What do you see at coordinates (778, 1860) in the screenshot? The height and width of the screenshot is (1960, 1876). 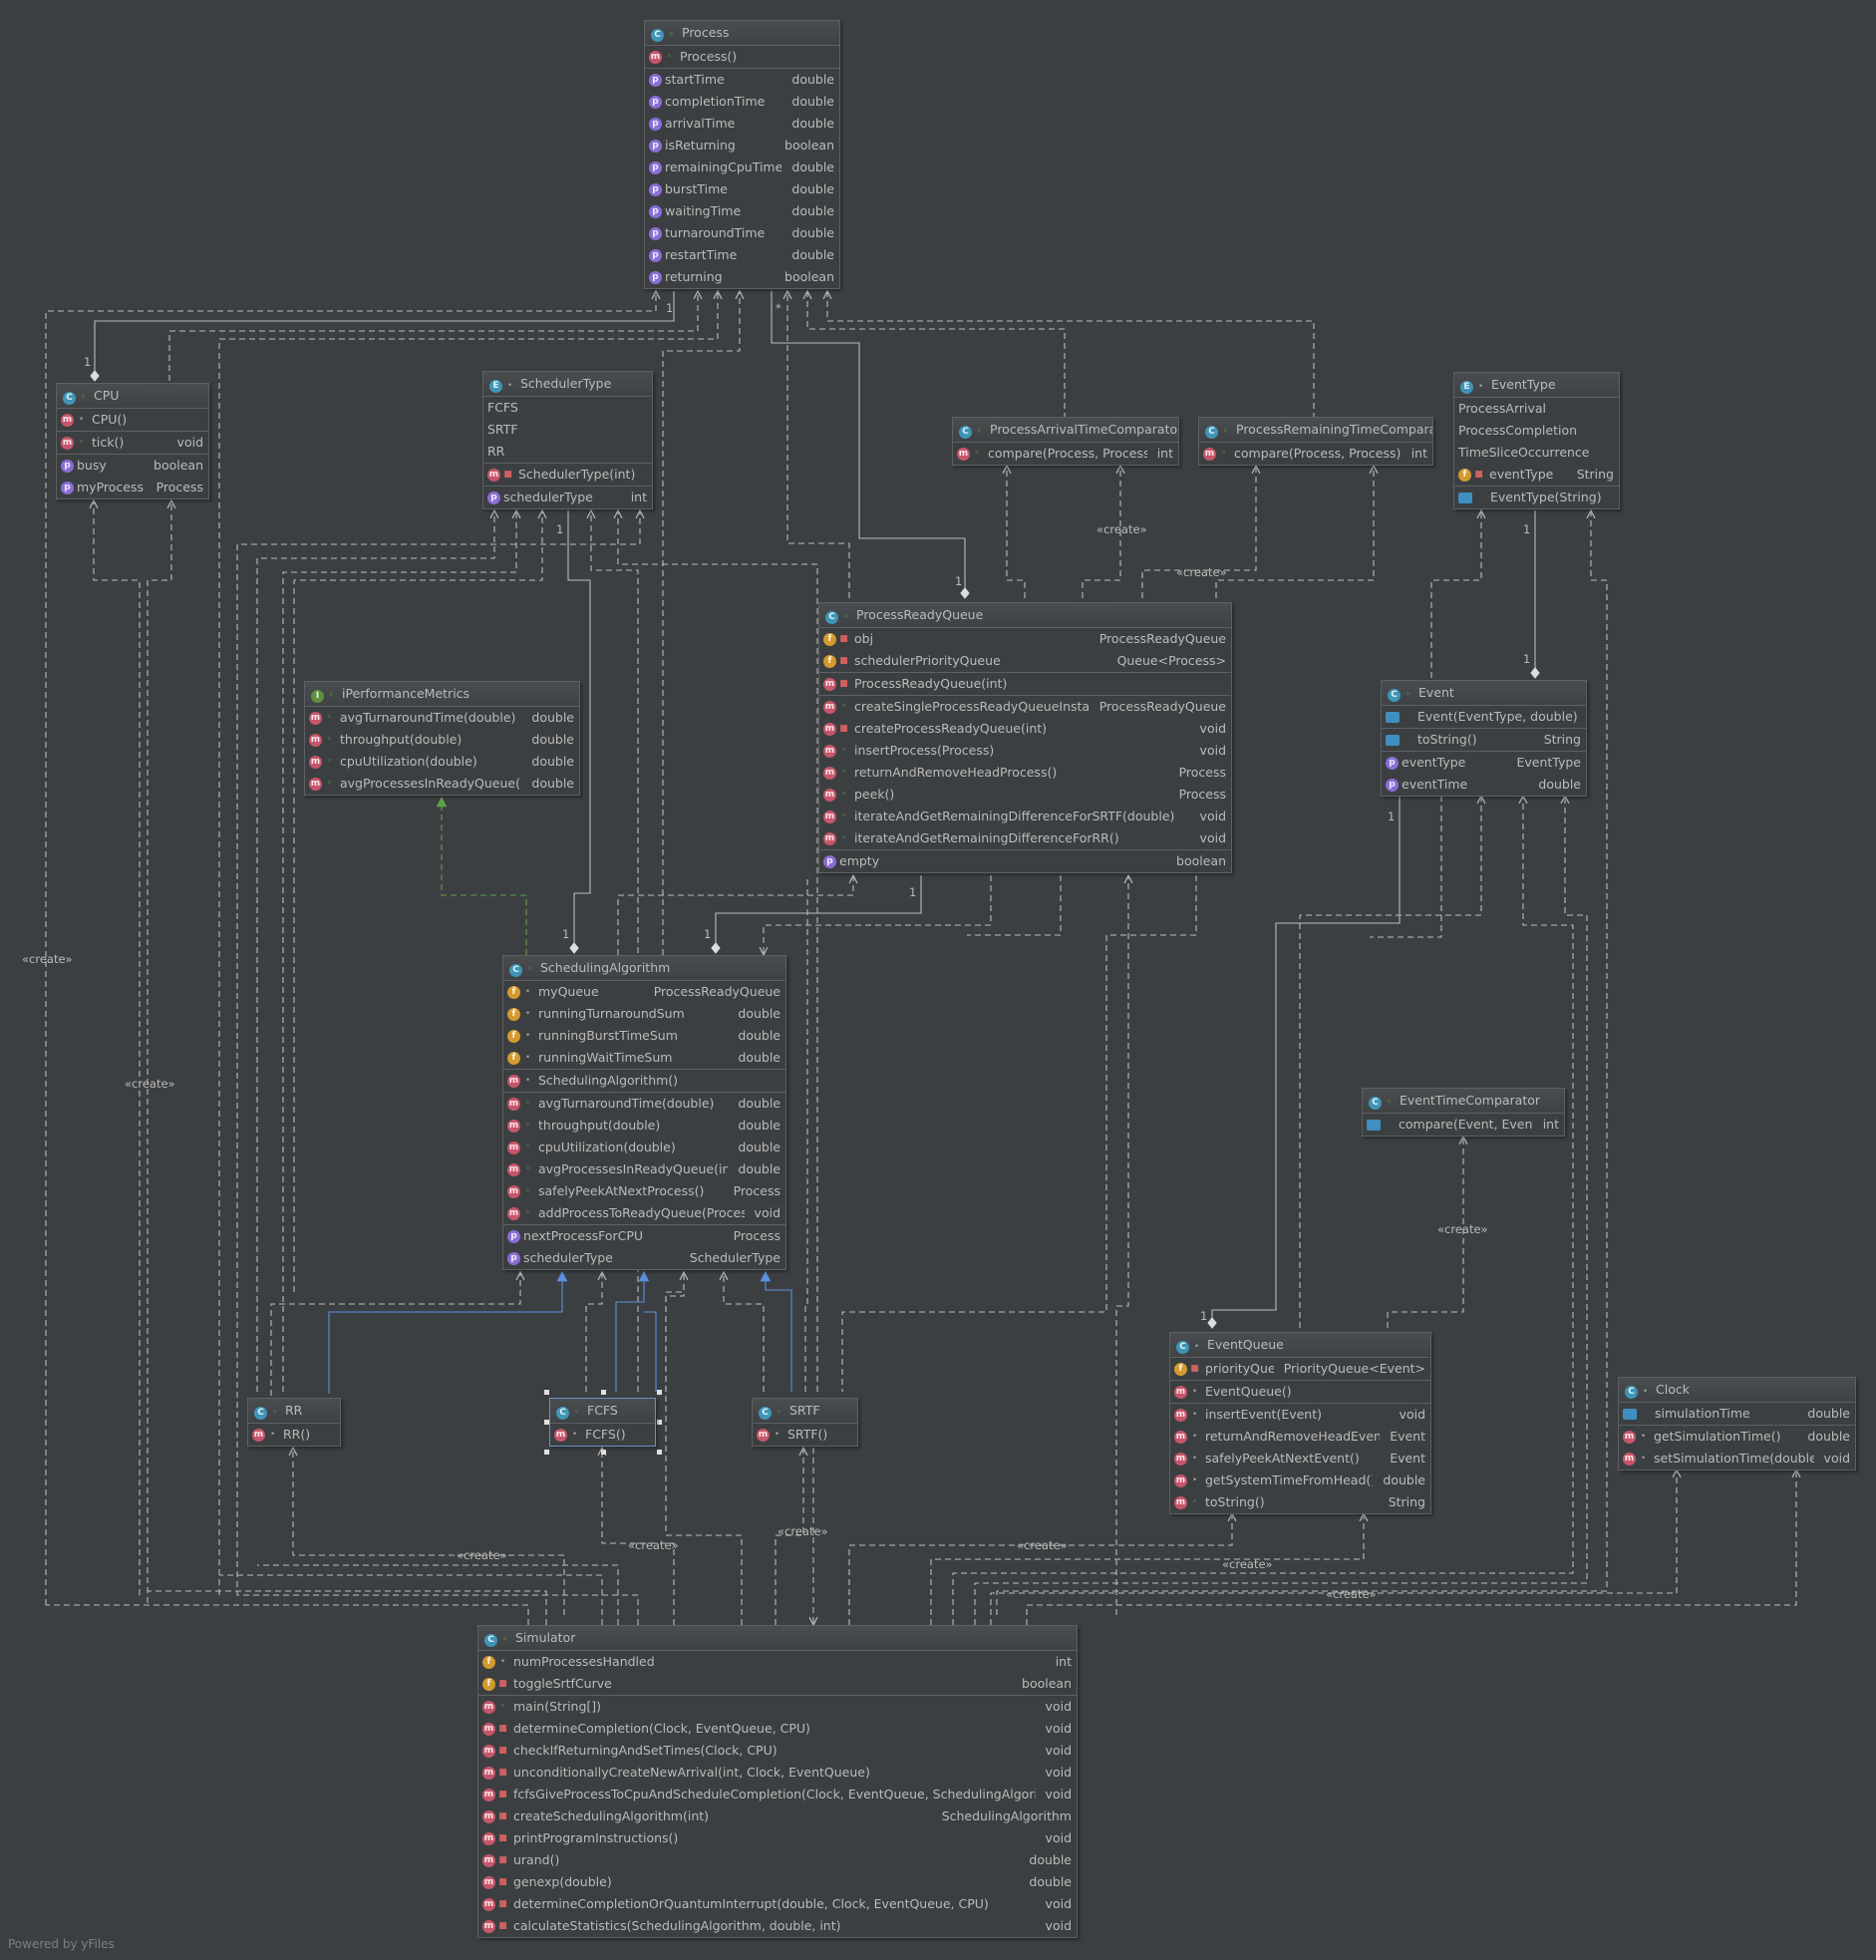 I see `method-row: m ■ urand() double` at bounding box center [778, 1860].